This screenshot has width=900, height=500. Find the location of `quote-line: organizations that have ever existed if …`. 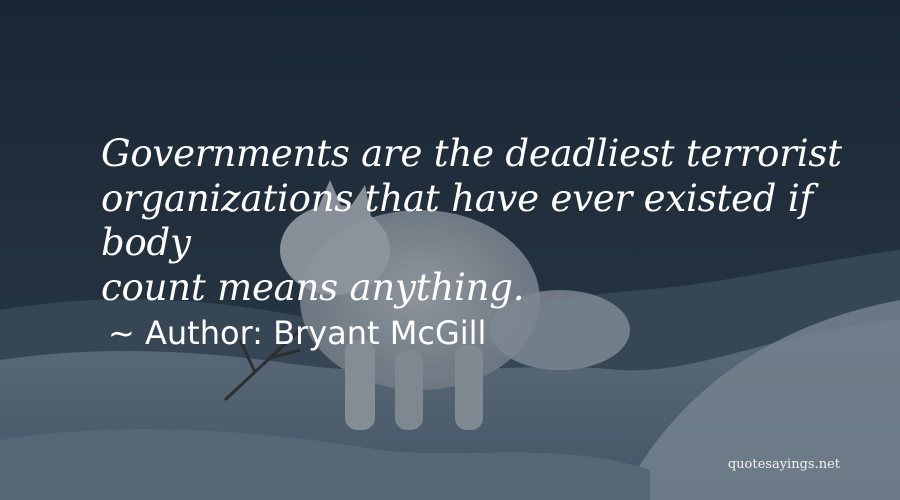

quote-line: organizations that have ever existed if … is located at coordinates (457, 220).